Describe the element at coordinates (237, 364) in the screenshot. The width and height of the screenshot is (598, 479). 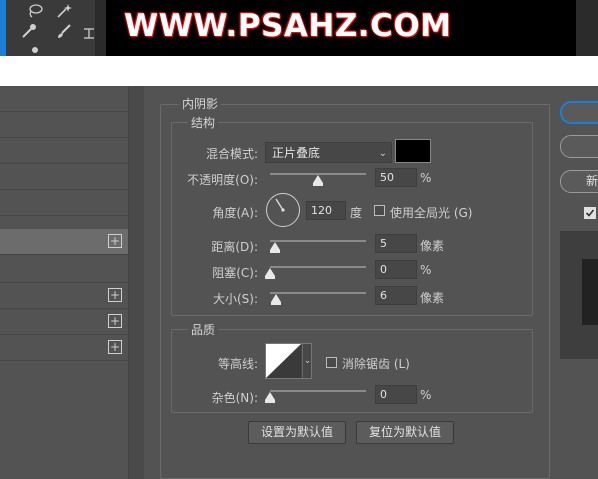
I see `contour-label: 等高线:` at that location.